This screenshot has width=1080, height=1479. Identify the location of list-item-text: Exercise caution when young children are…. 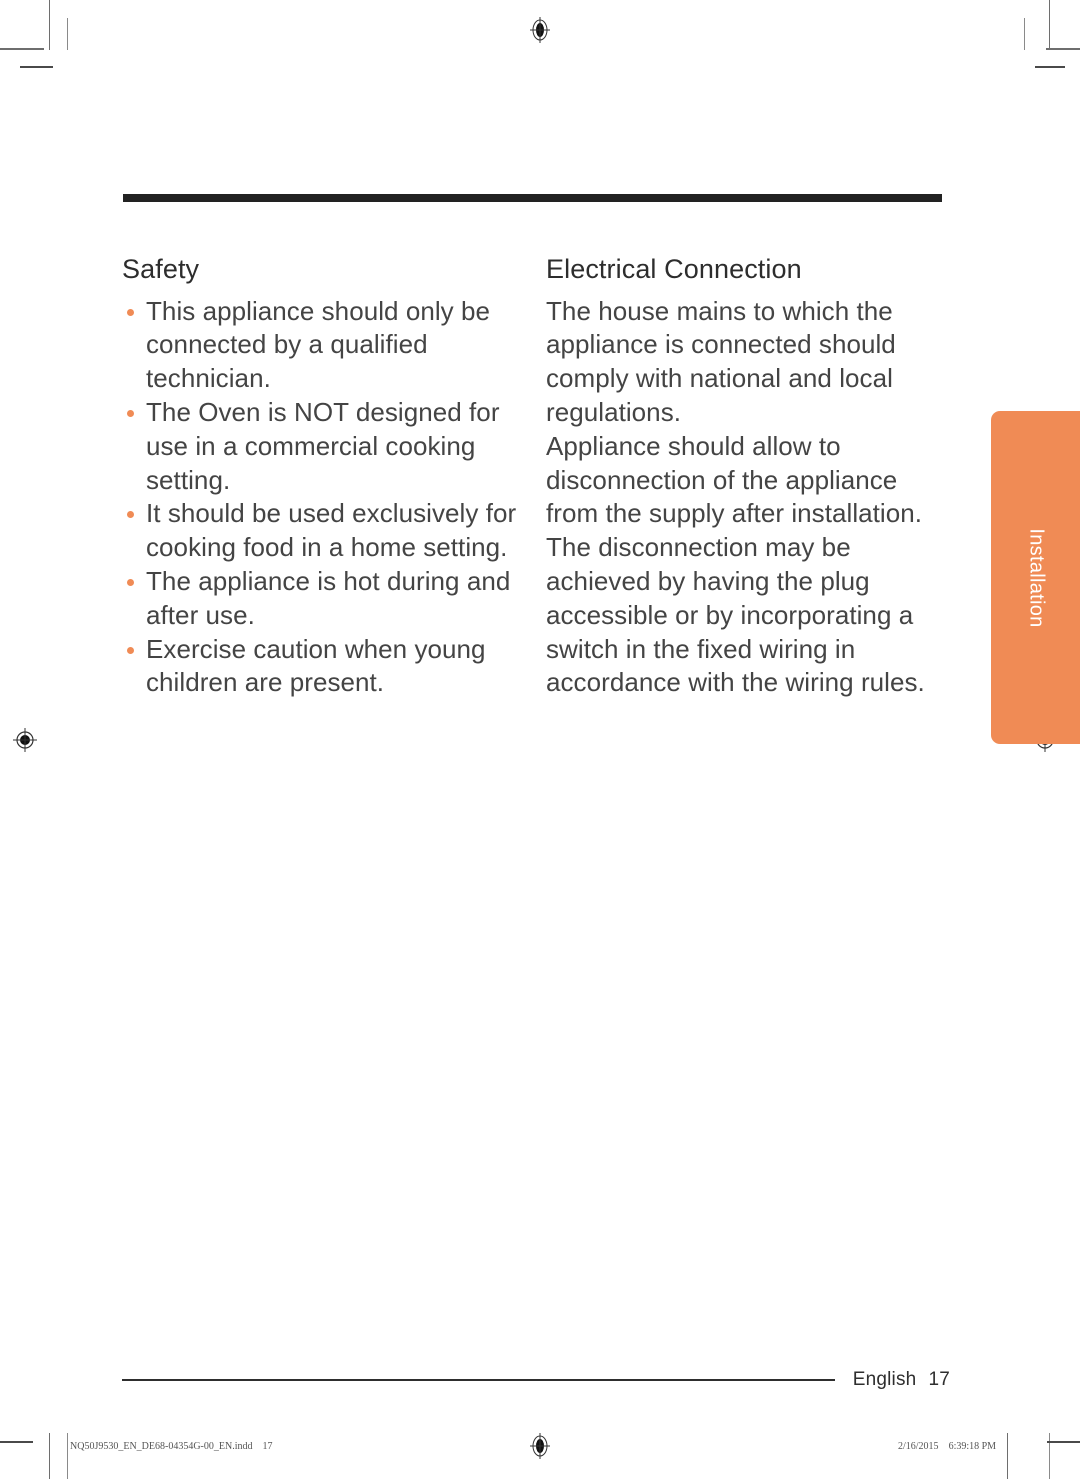
(316, 665).